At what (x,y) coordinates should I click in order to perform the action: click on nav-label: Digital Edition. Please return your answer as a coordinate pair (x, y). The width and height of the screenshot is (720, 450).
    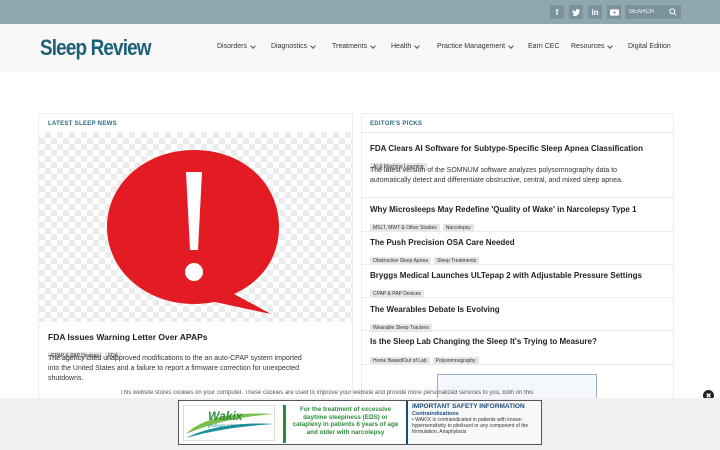
    Looking at the image, I should click on (649, 46).